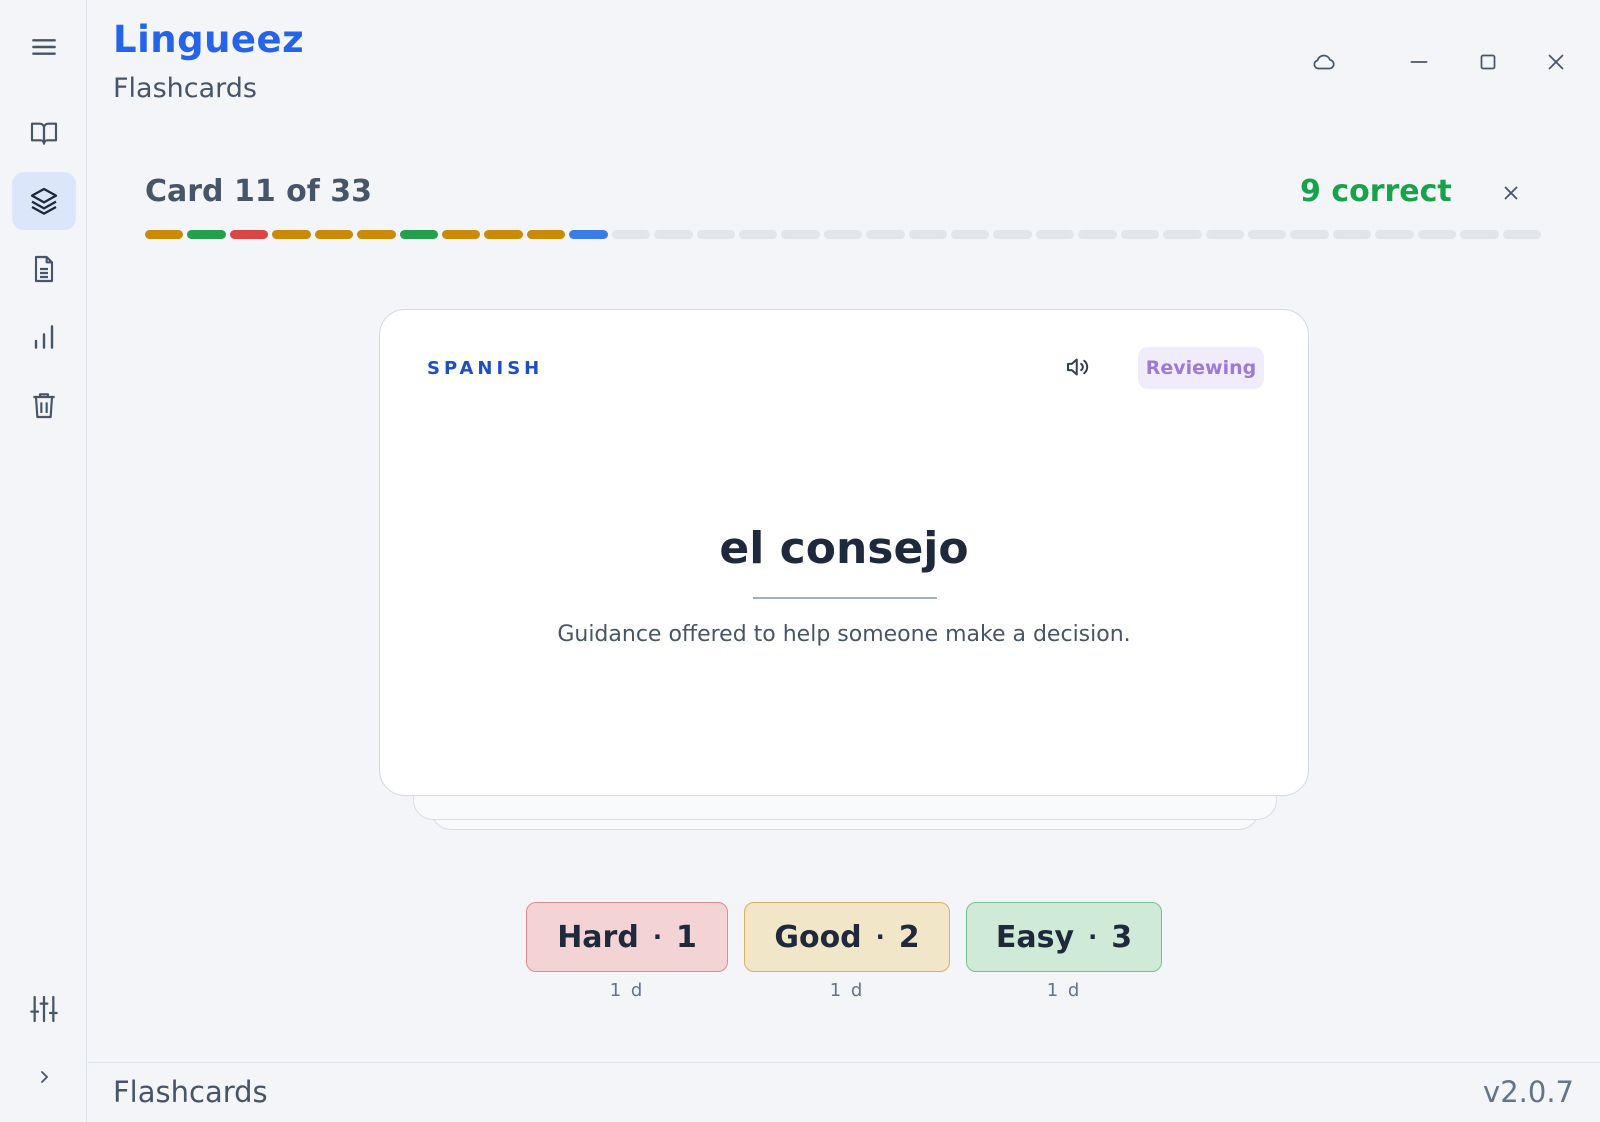  I want to click on card-divider, so click(845, 598).